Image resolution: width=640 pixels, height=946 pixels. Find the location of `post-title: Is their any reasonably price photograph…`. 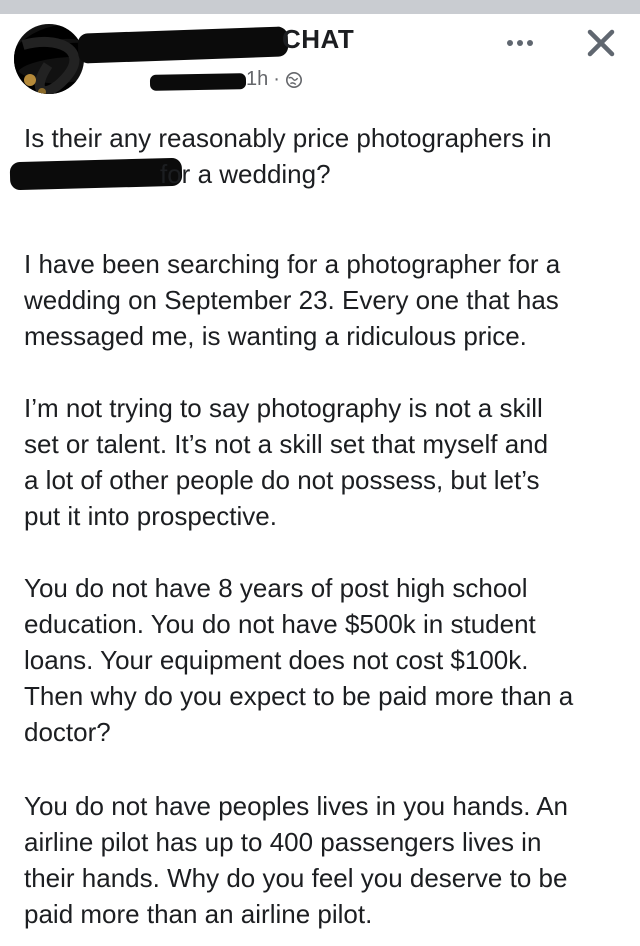

post-title: Is their any reasonably price photograph… is located at coordinates (316, 156).